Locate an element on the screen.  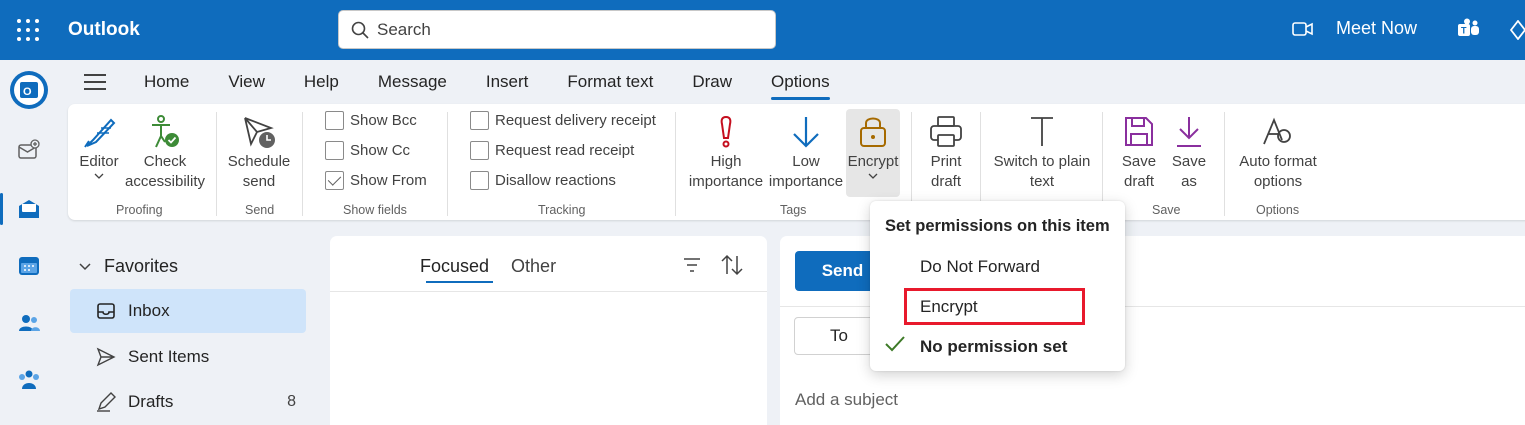
message-list: Focused Other is located at coordinates (548, 330).